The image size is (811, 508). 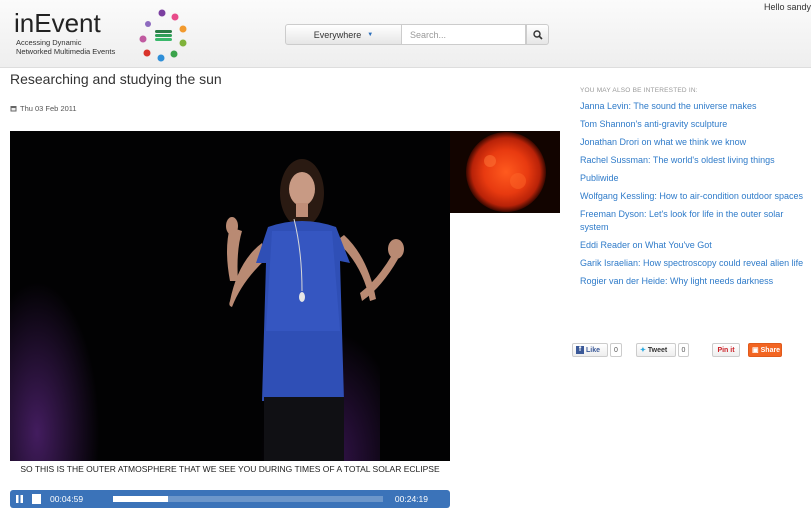 What do you see at coordinates (616, 350) in the screenshot?
I see `like-count: 0` at bounding box center [616, 350].